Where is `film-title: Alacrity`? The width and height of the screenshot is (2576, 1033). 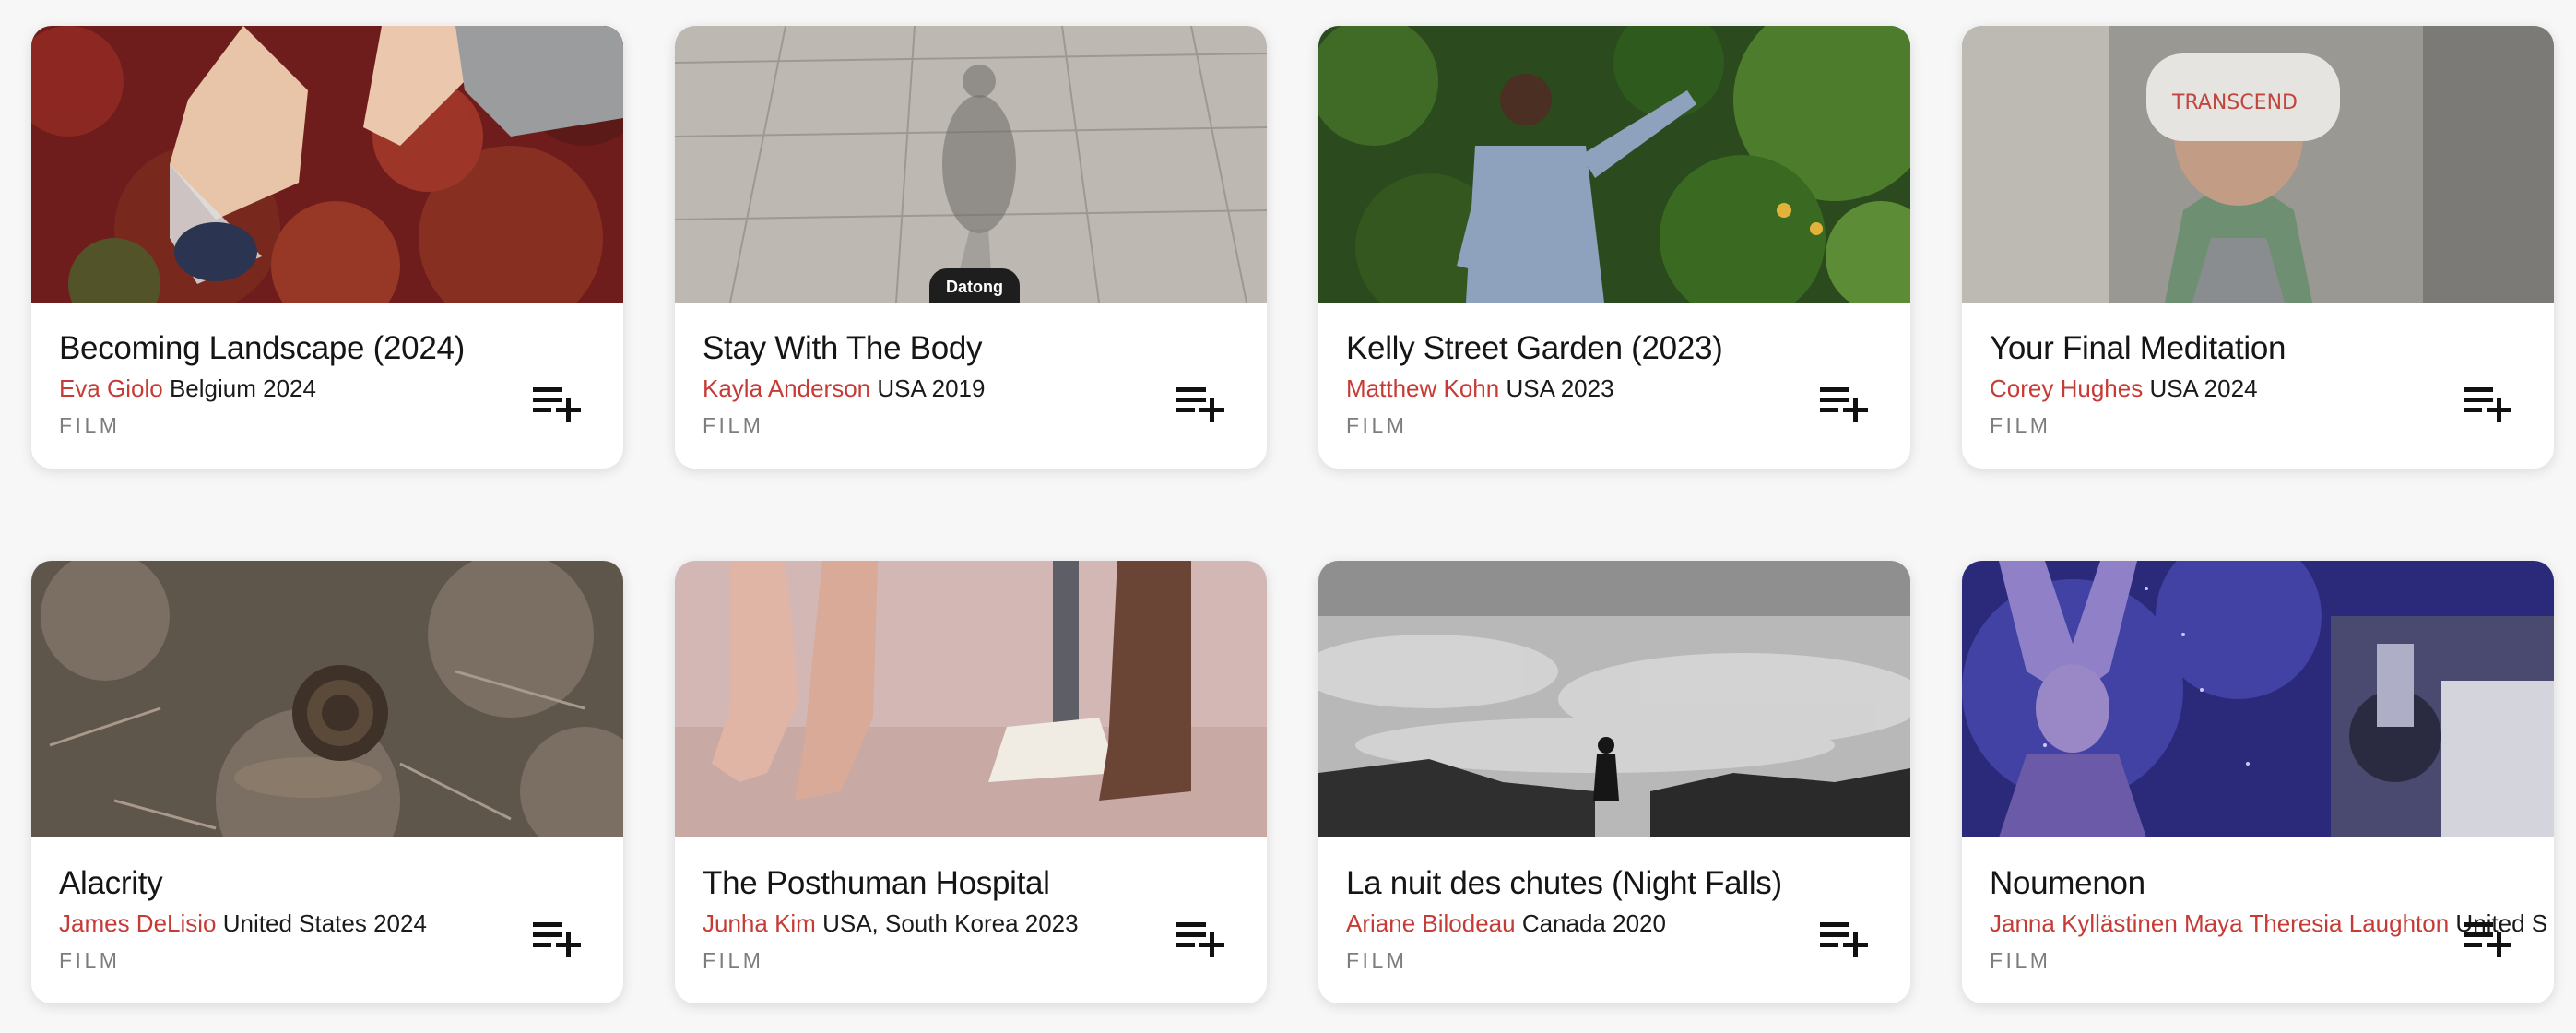 film-title: Alacrity is located at coordinates (327, 883).